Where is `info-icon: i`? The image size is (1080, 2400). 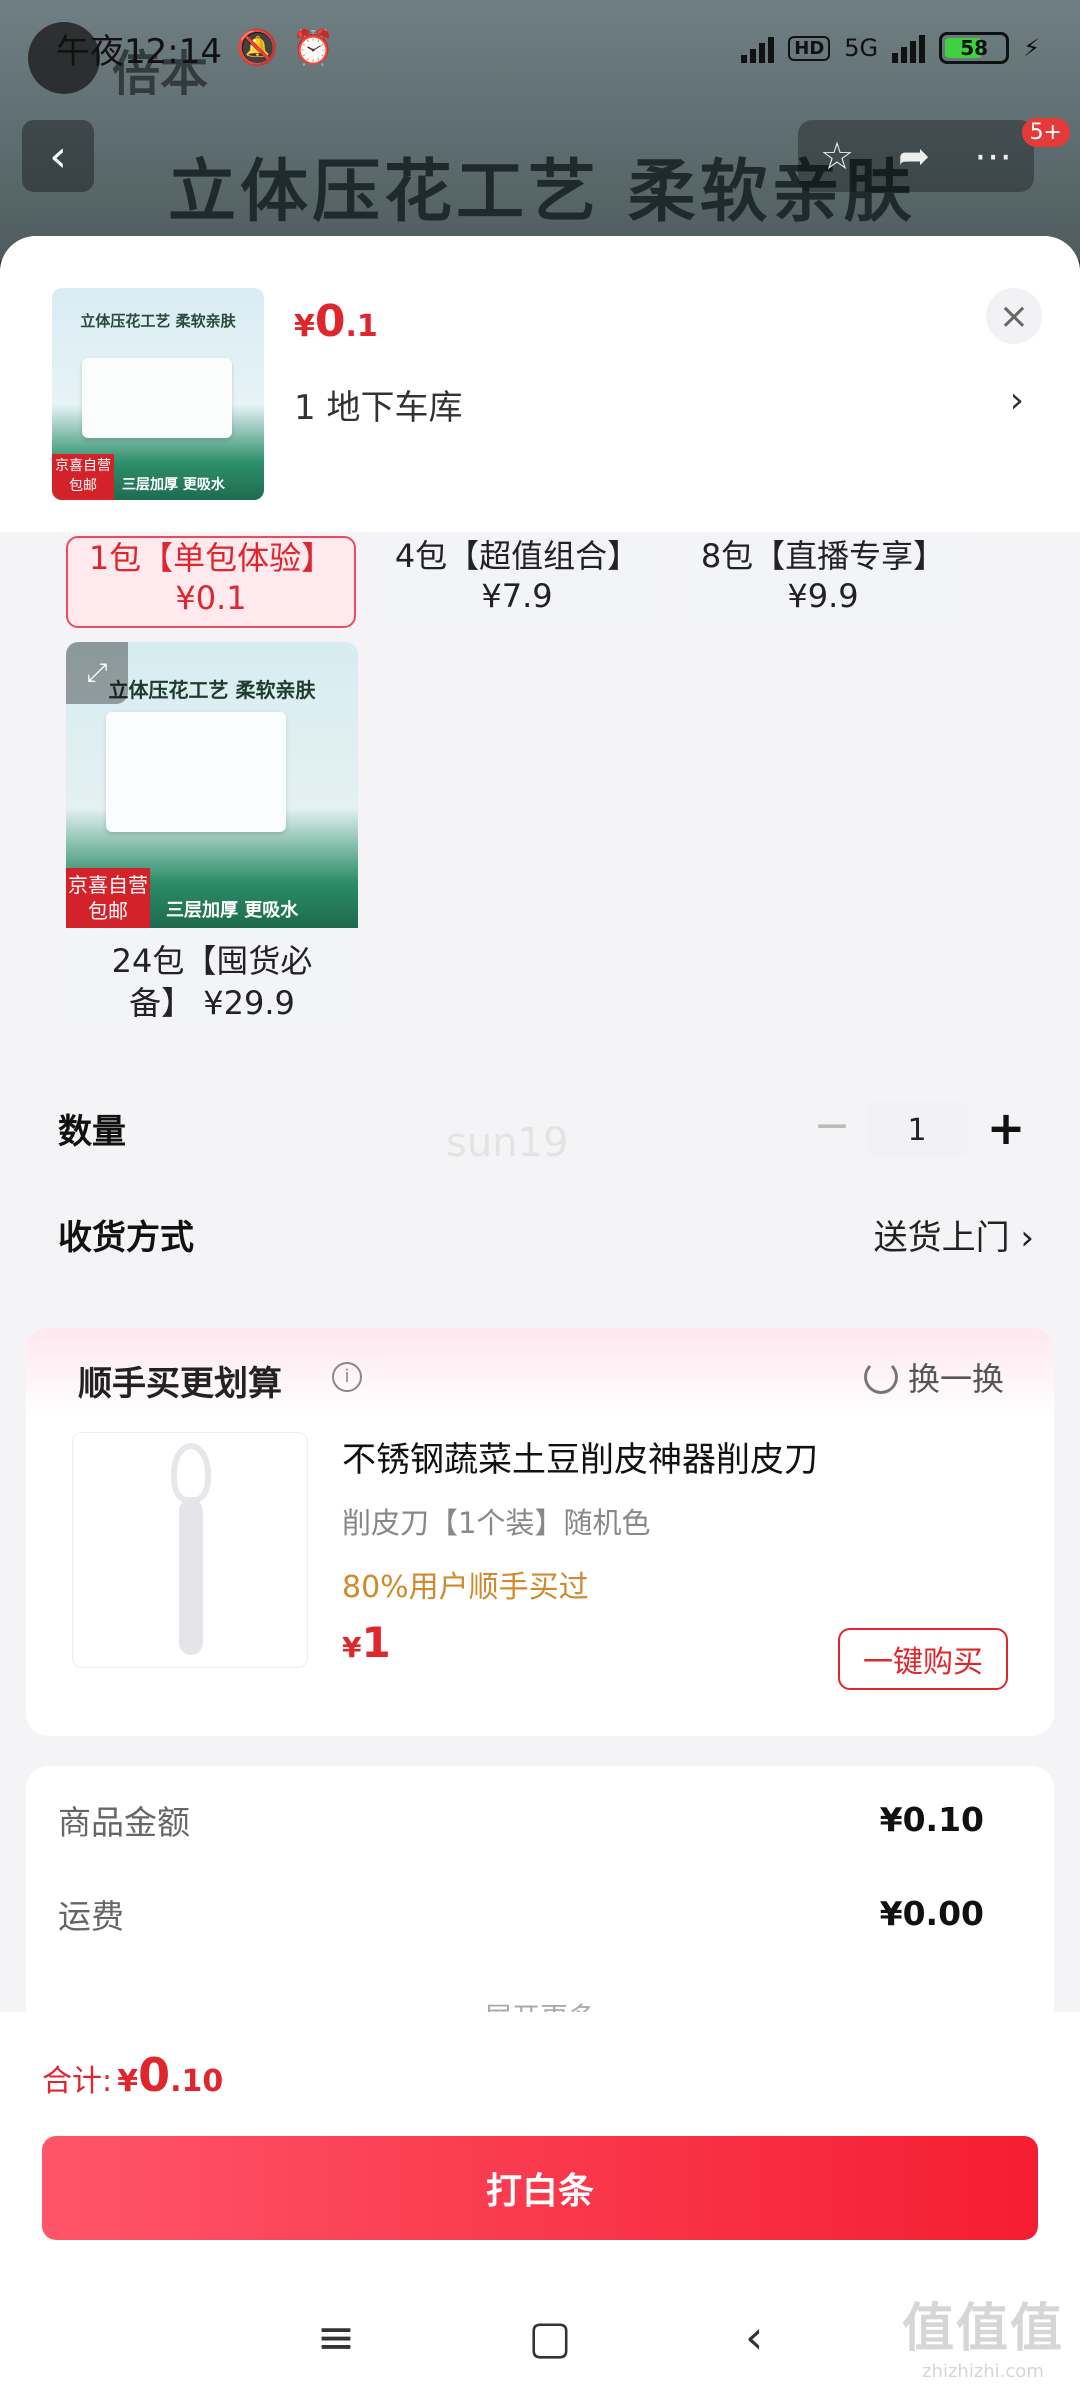
info-icon: i is located at coordinates (347, 1377).